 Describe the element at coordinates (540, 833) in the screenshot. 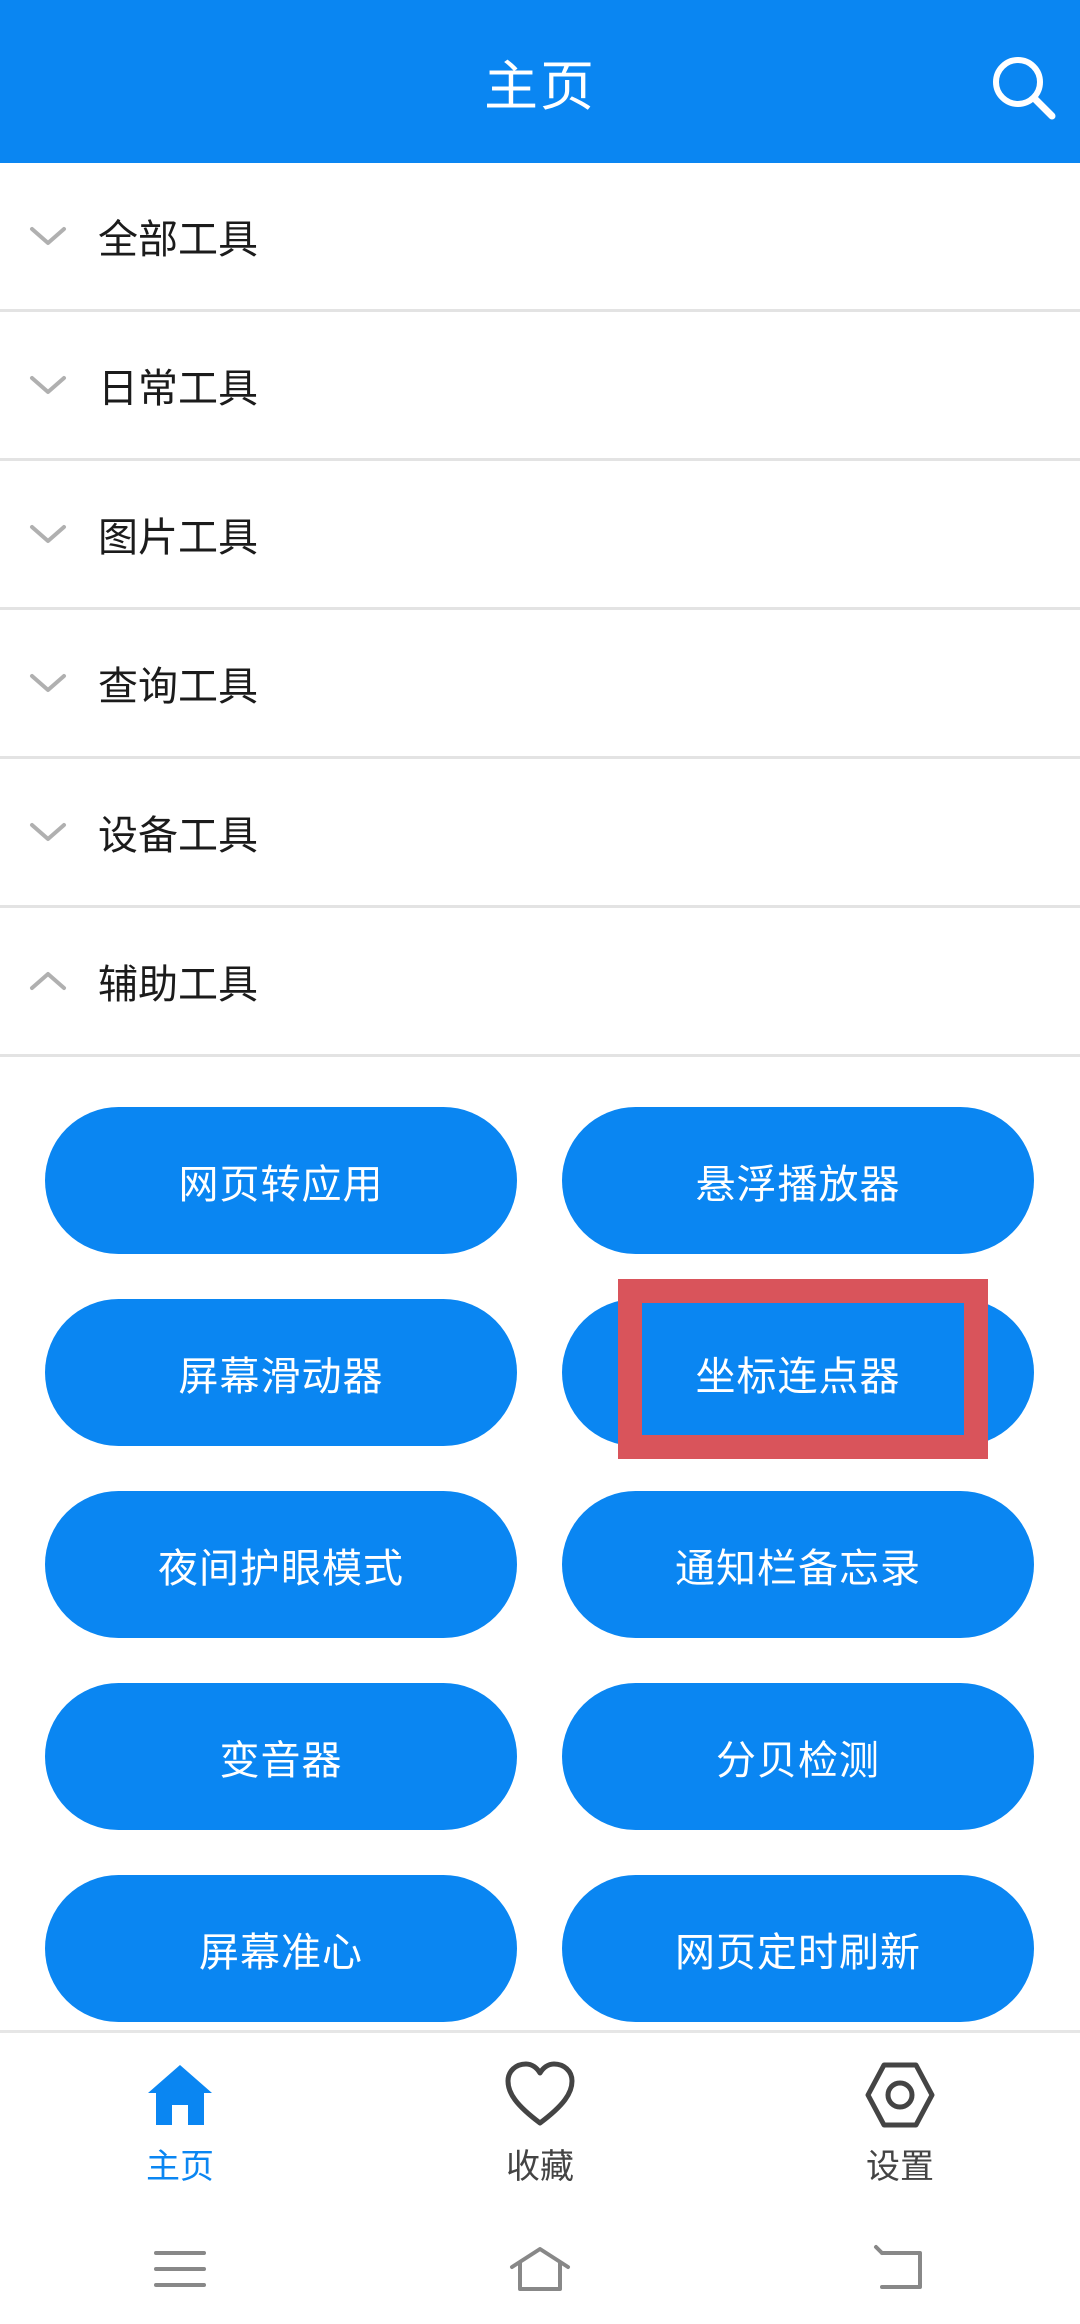

I see `category-device-tools: 设备工具` at that location.